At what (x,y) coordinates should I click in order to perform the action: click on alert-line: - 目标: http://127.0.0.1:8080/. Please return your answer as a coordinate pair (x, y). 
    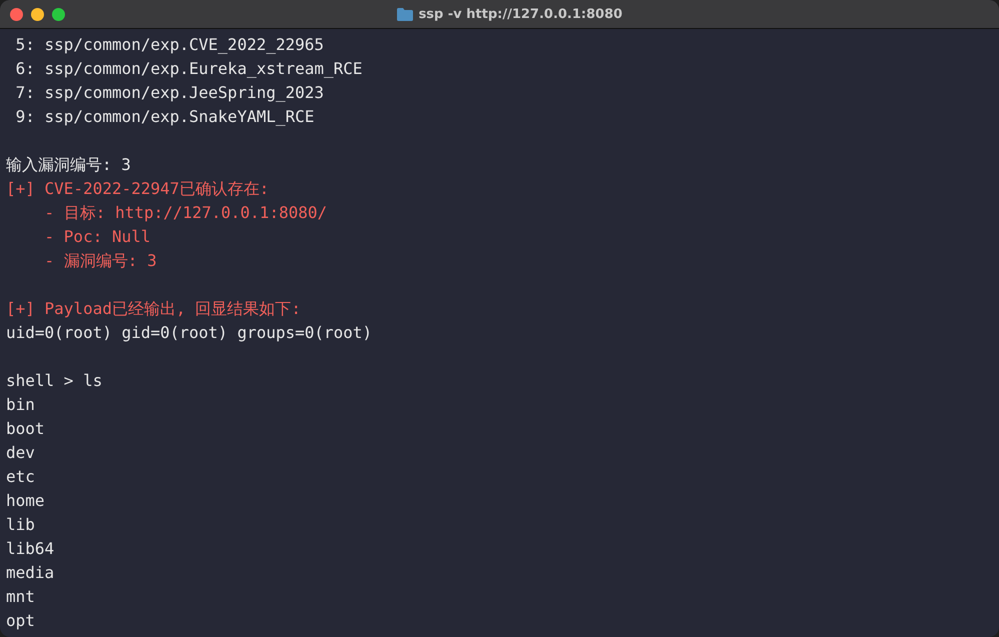
    Looking at the image, I should click on (186, 213).